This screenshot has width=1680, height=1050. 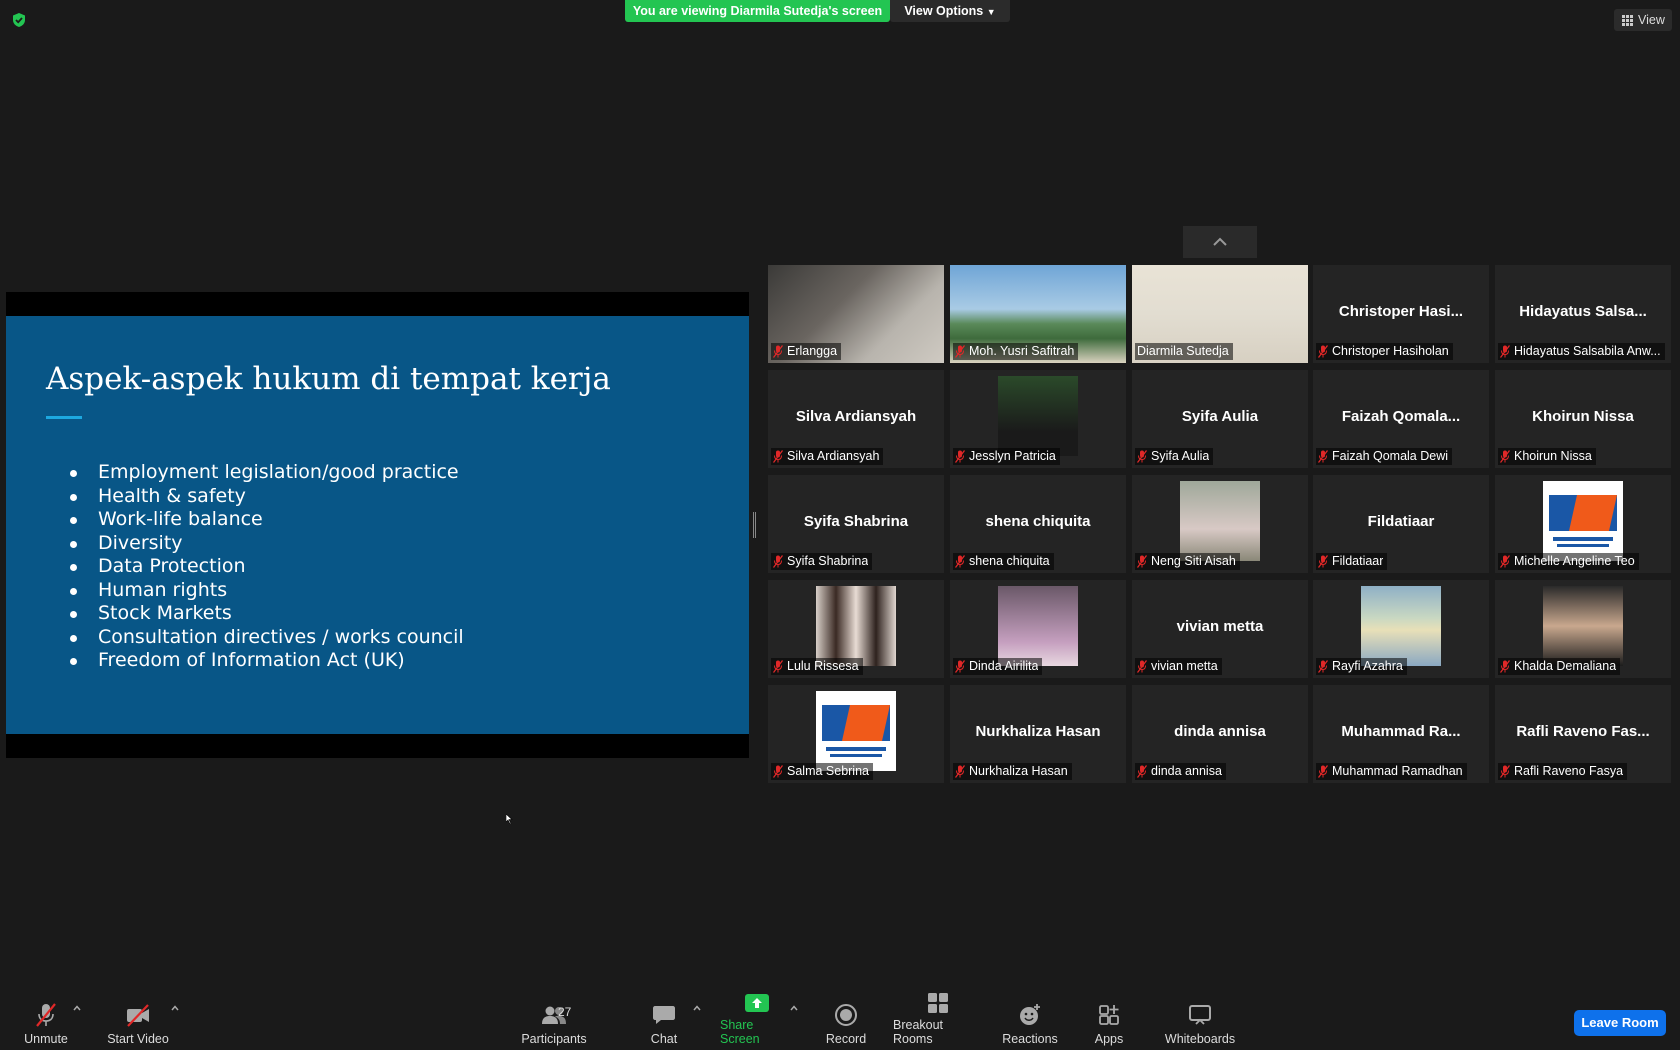 What do you see at coordinates (846, 1021) in the screenshot?
I see `record-button: Record` at bounding box center [846, 1021].